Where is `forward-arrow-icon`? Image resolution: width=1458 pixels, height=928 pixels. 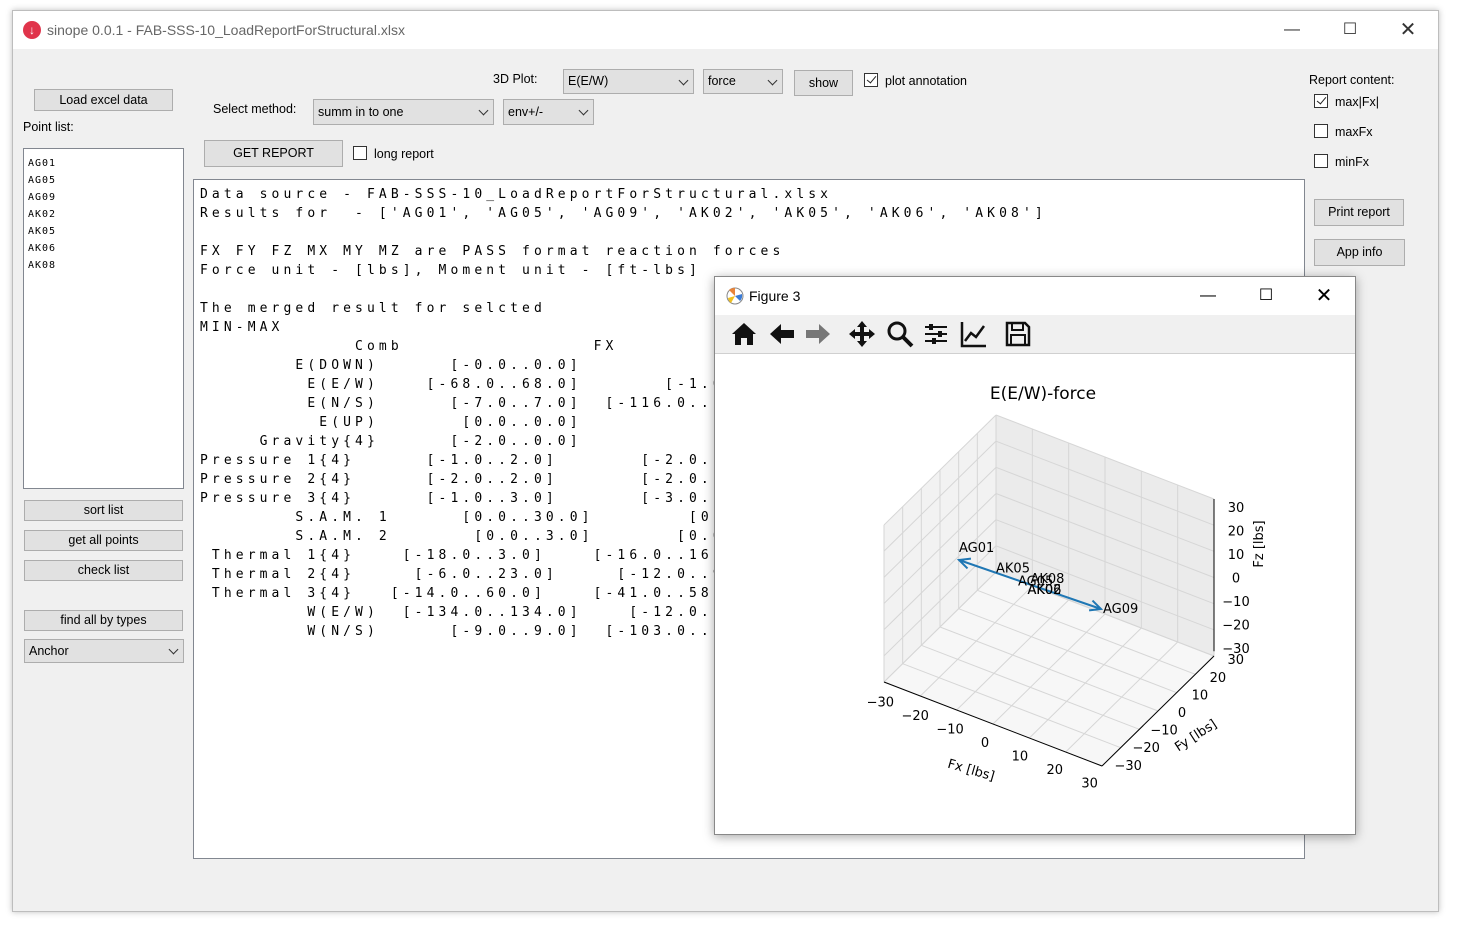
forward-arrow-icon is located at coordinates (818, 334).